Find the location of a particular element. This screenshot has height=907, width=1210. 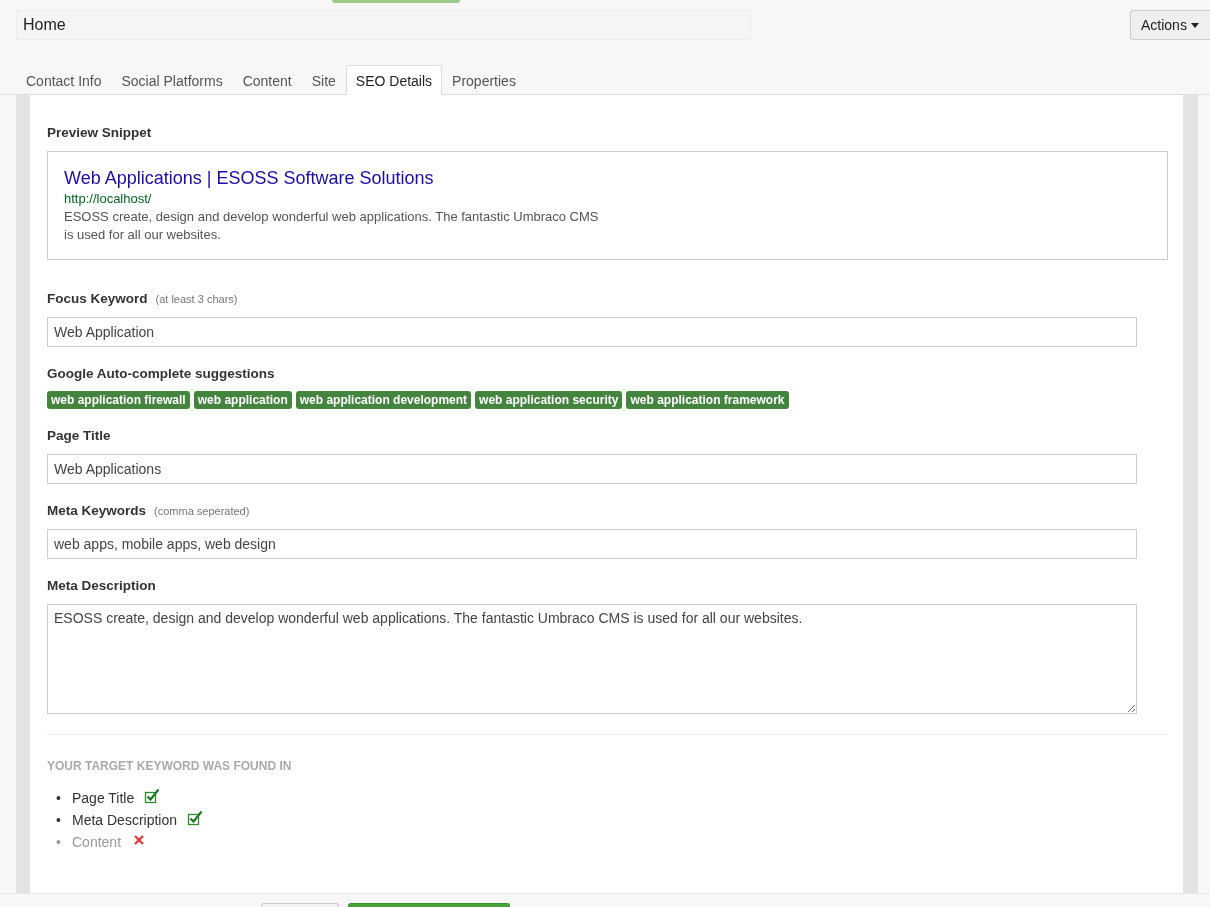

field-hint: (at least 3 chars) is located at coordinates (196, 299).